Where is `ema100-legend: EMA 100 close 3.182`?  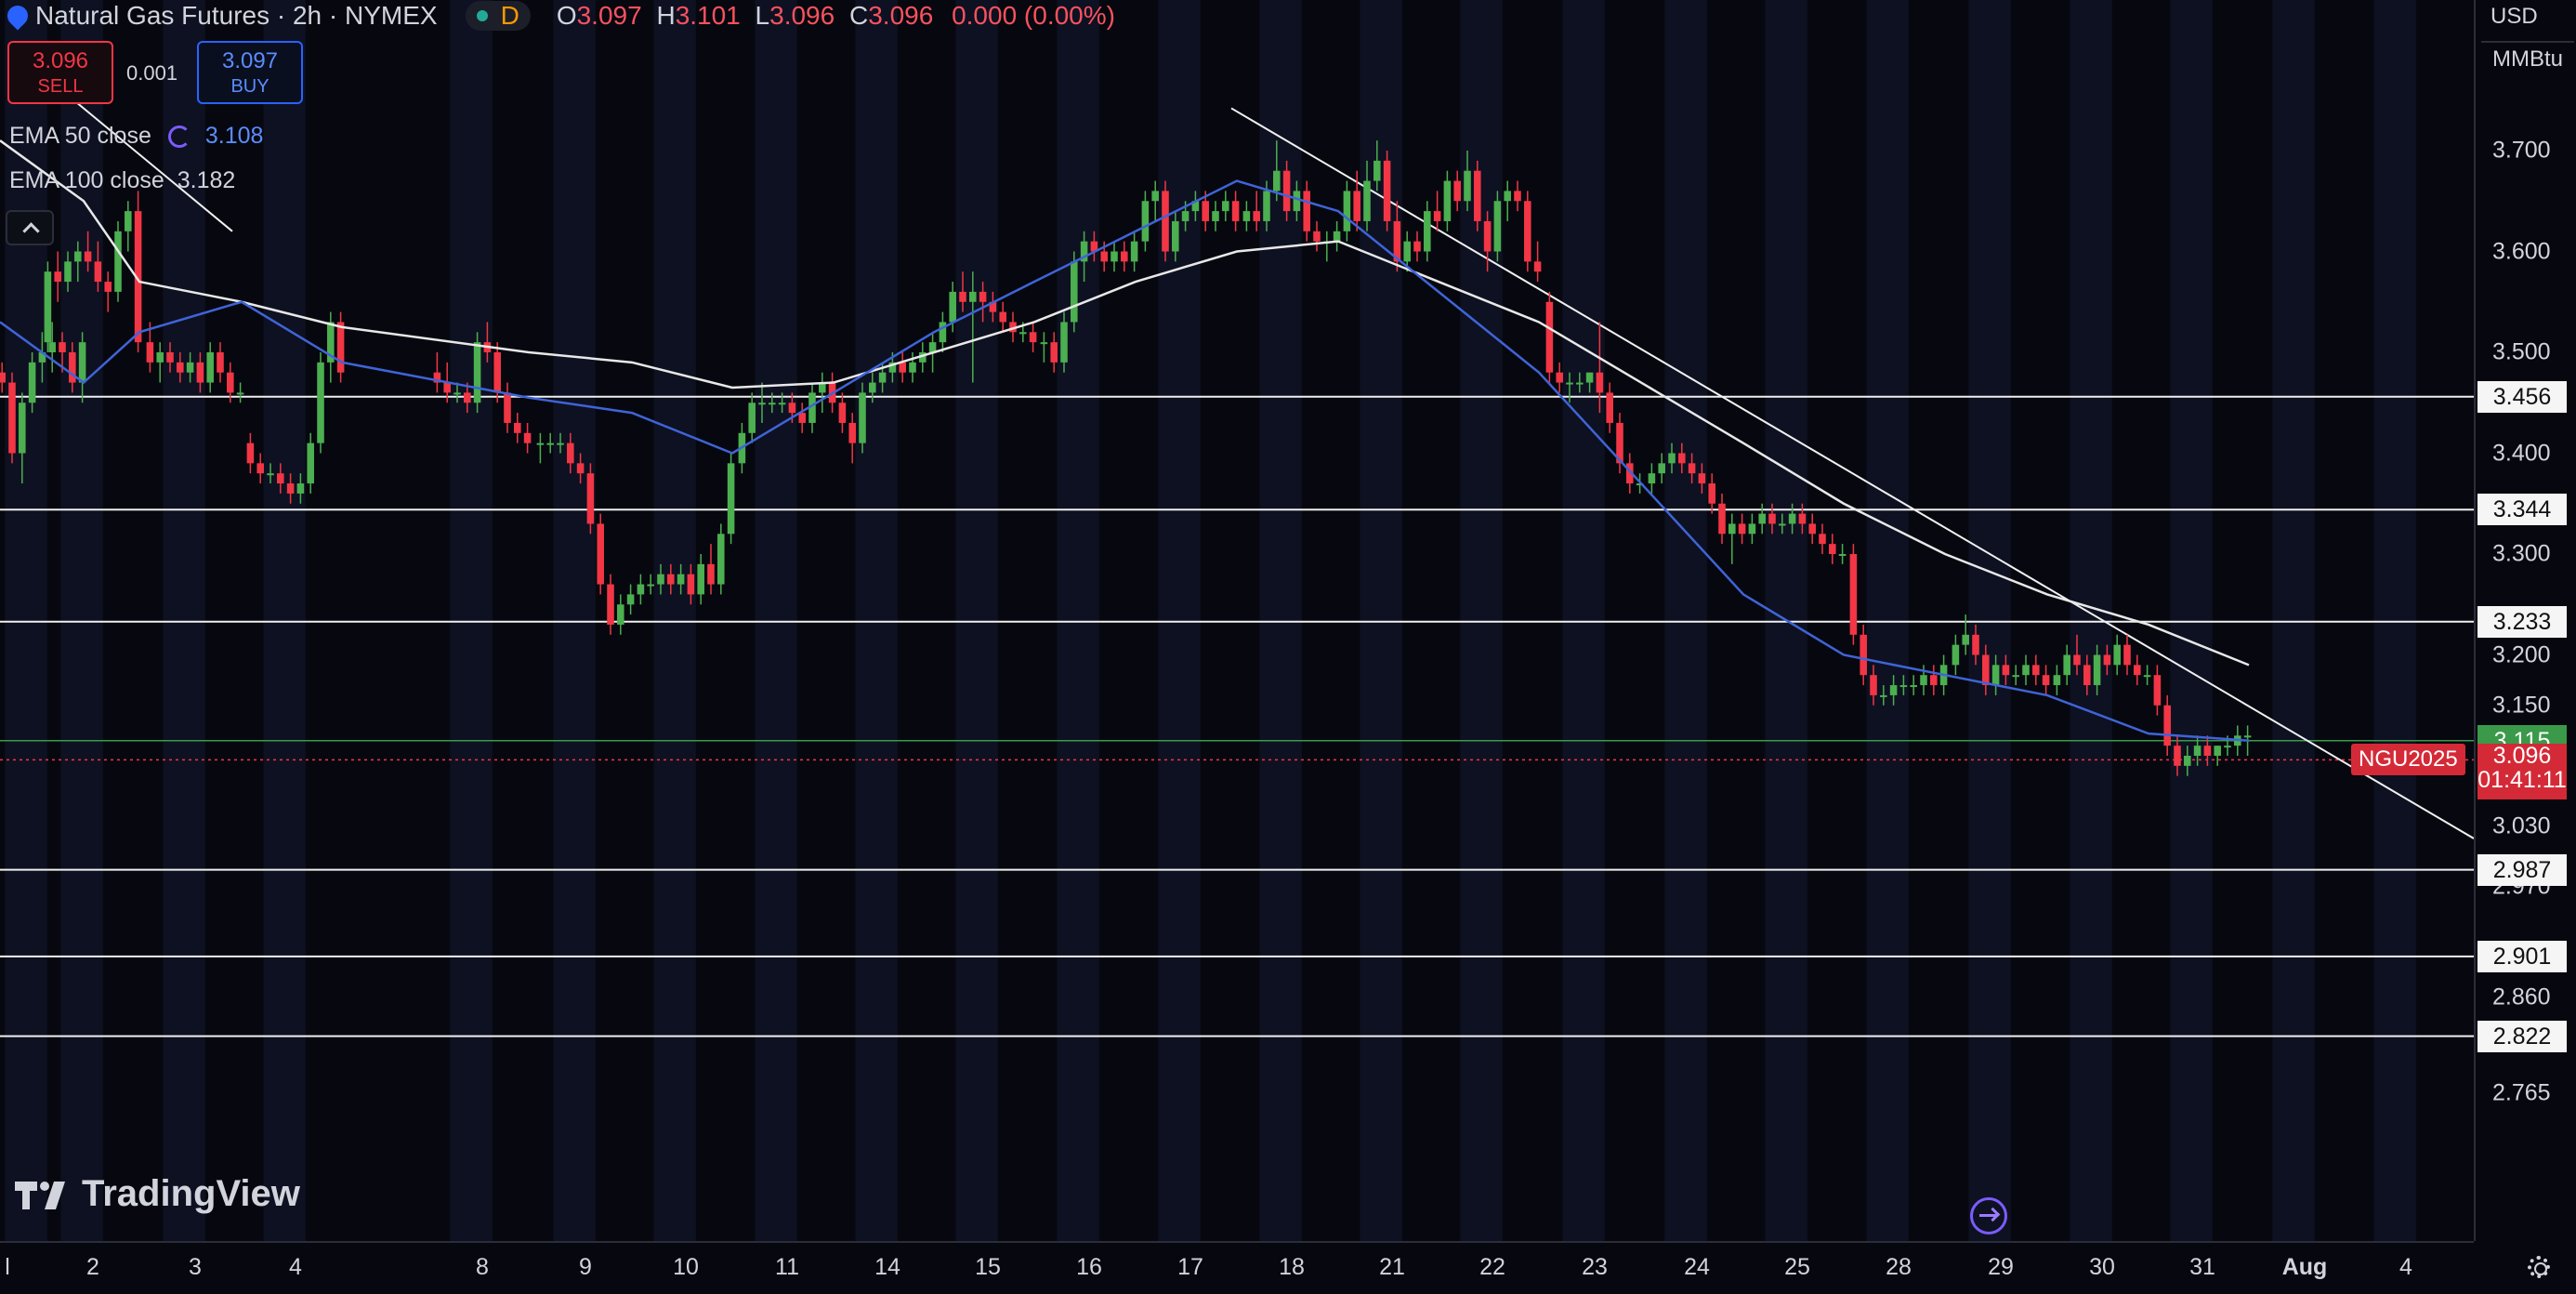
ema100-legend: EMA 100 close 3.182 is located at coordinates (122, 181).